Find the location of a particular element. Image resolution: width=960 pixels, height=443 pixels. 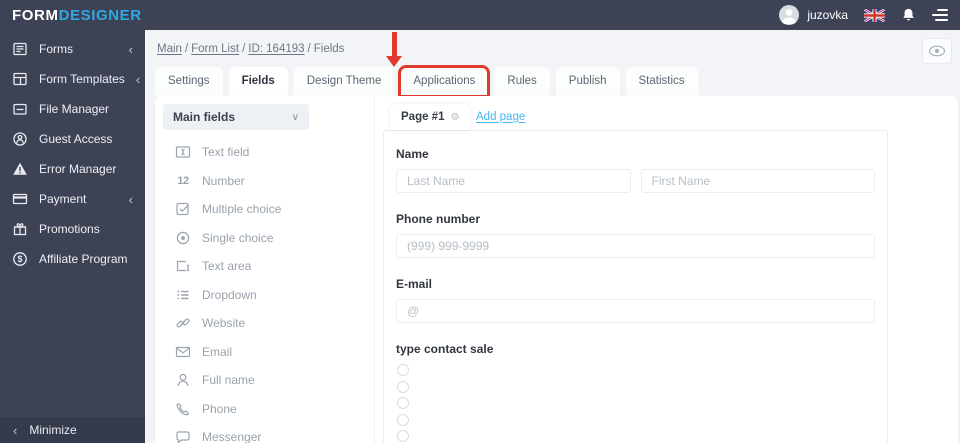

last-name-input is located at coordinates (513, 181).